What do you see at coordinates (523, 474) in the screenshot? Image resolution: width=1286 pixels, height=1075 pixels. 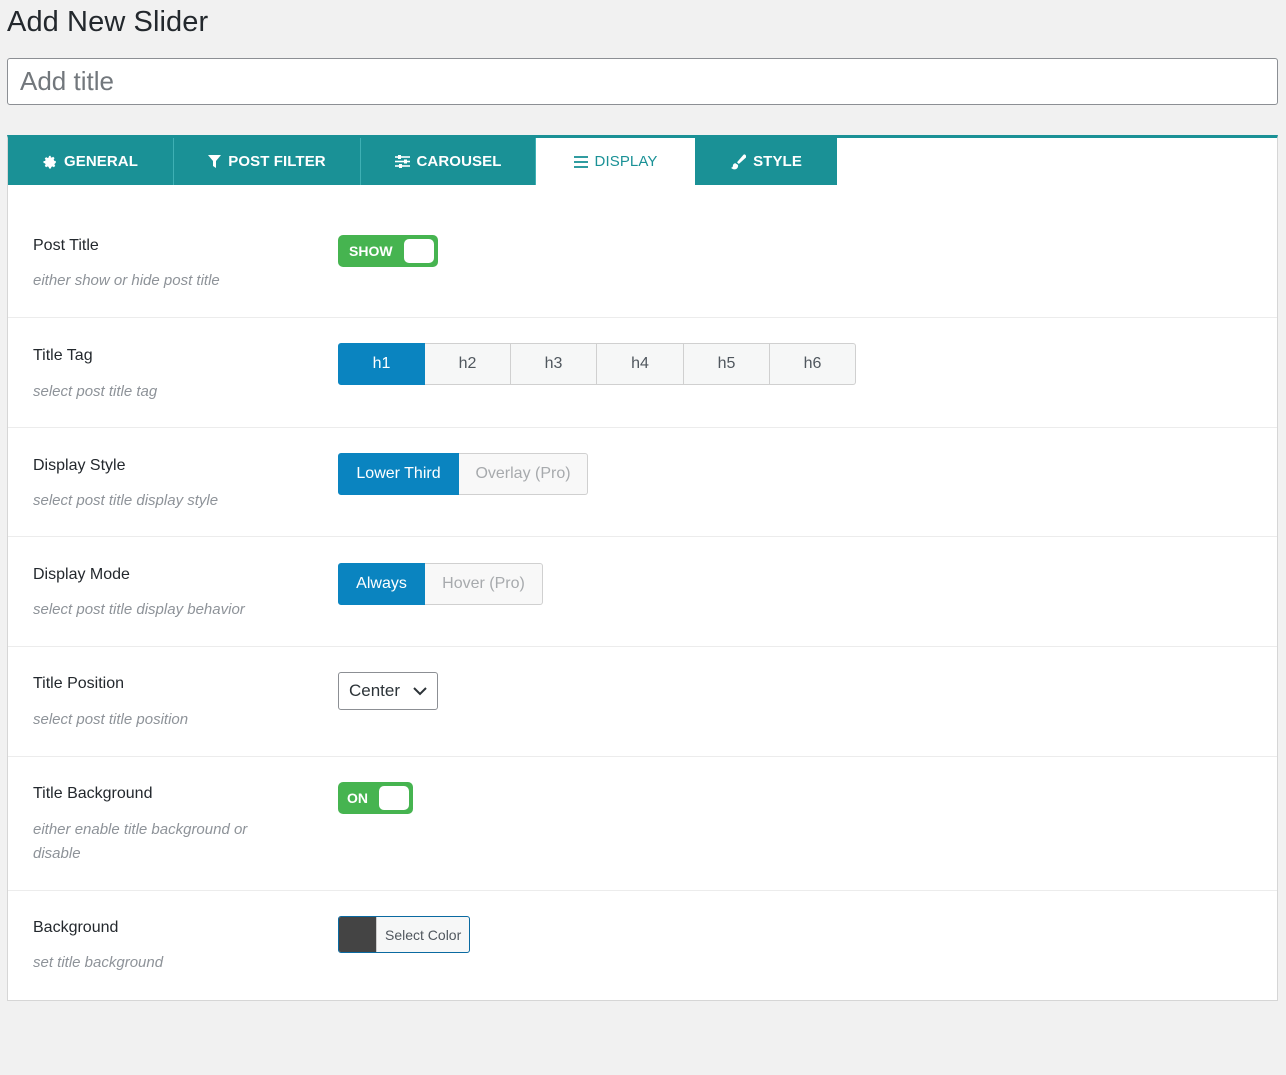 I see `overlay-pro-button: Overlay (Pro)` at bounding box center [523, 474].